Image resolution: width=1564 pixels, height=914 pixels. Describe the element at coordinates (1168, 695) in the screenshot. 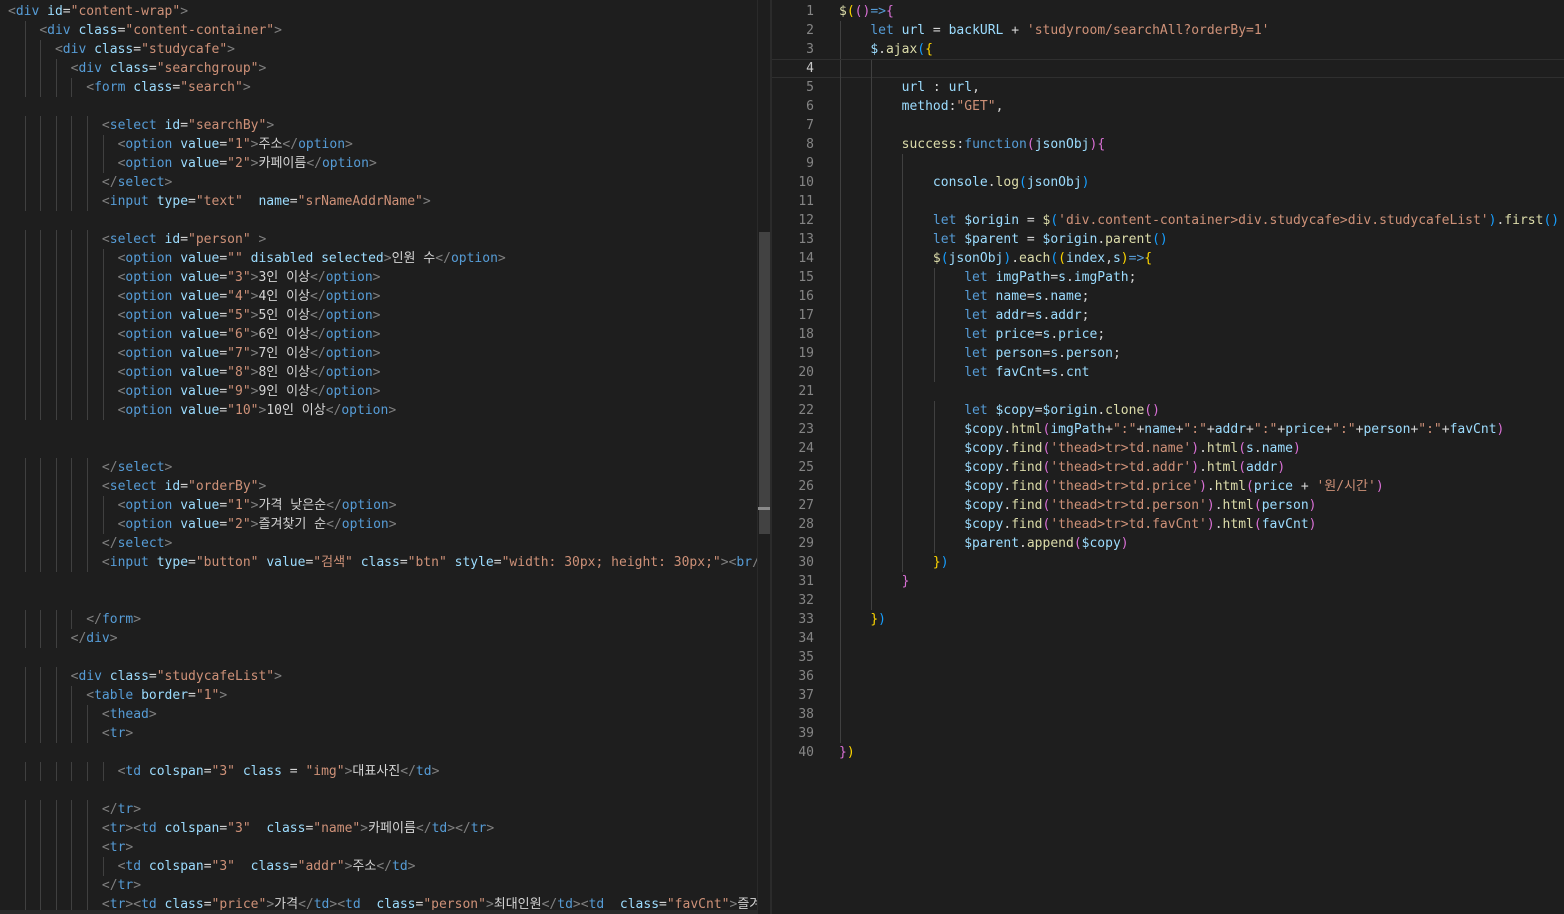

I see `code-line: 37` at that location.